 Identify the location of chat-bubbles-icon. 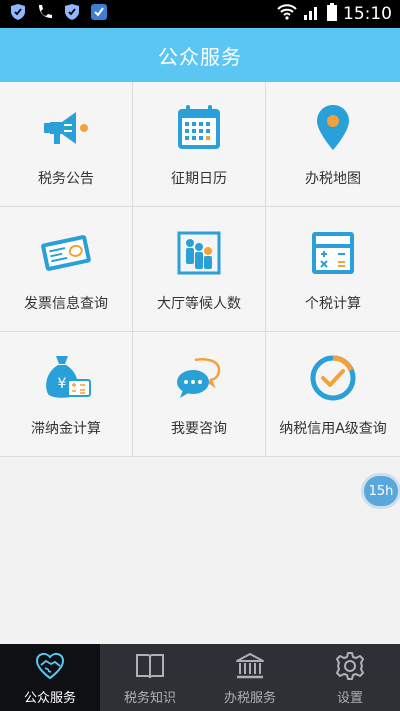
(199, 378).